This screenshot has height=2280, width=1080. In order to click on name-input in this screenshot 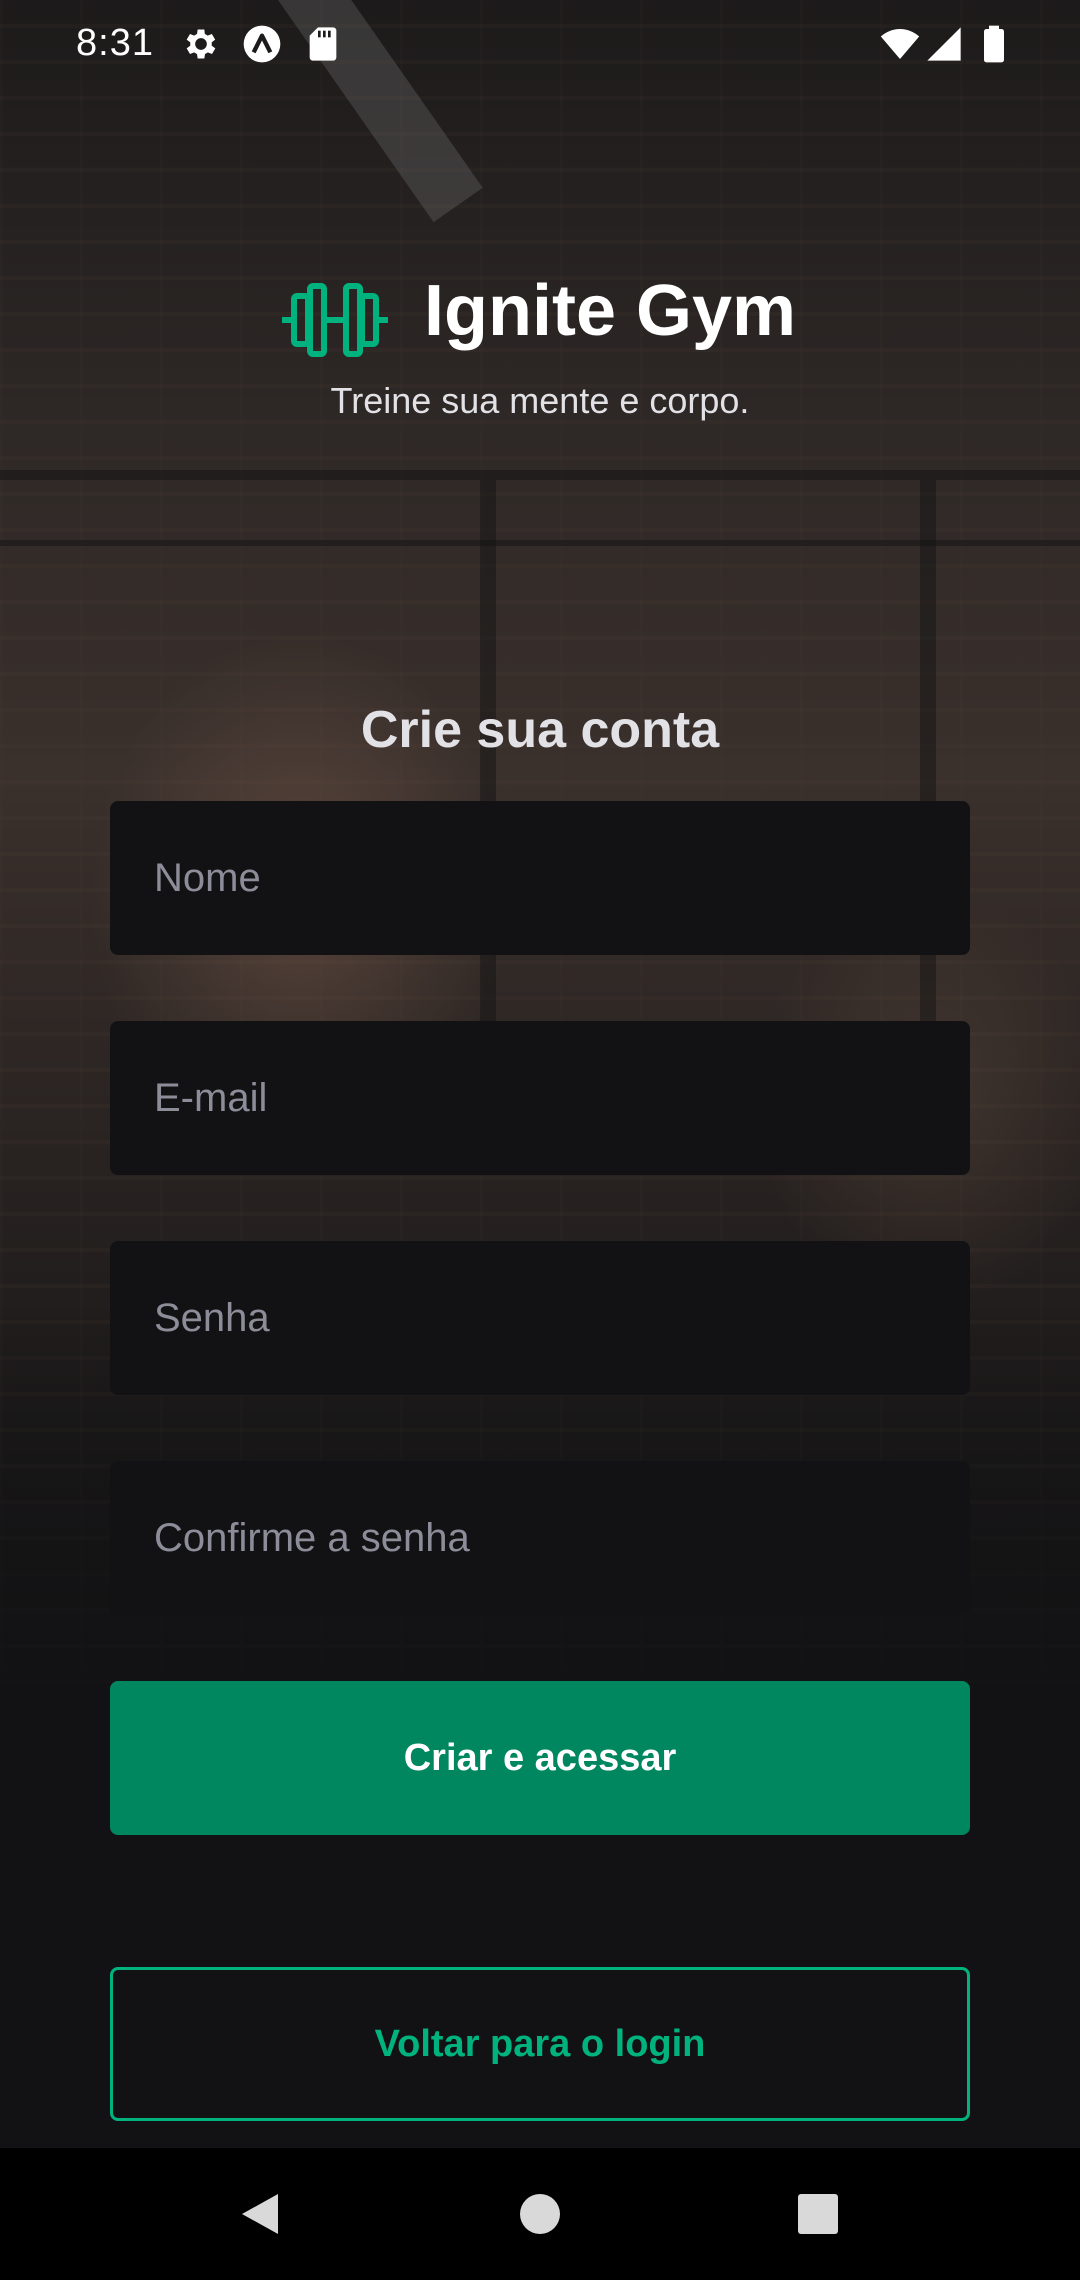, I will do `click(540, 878)`.